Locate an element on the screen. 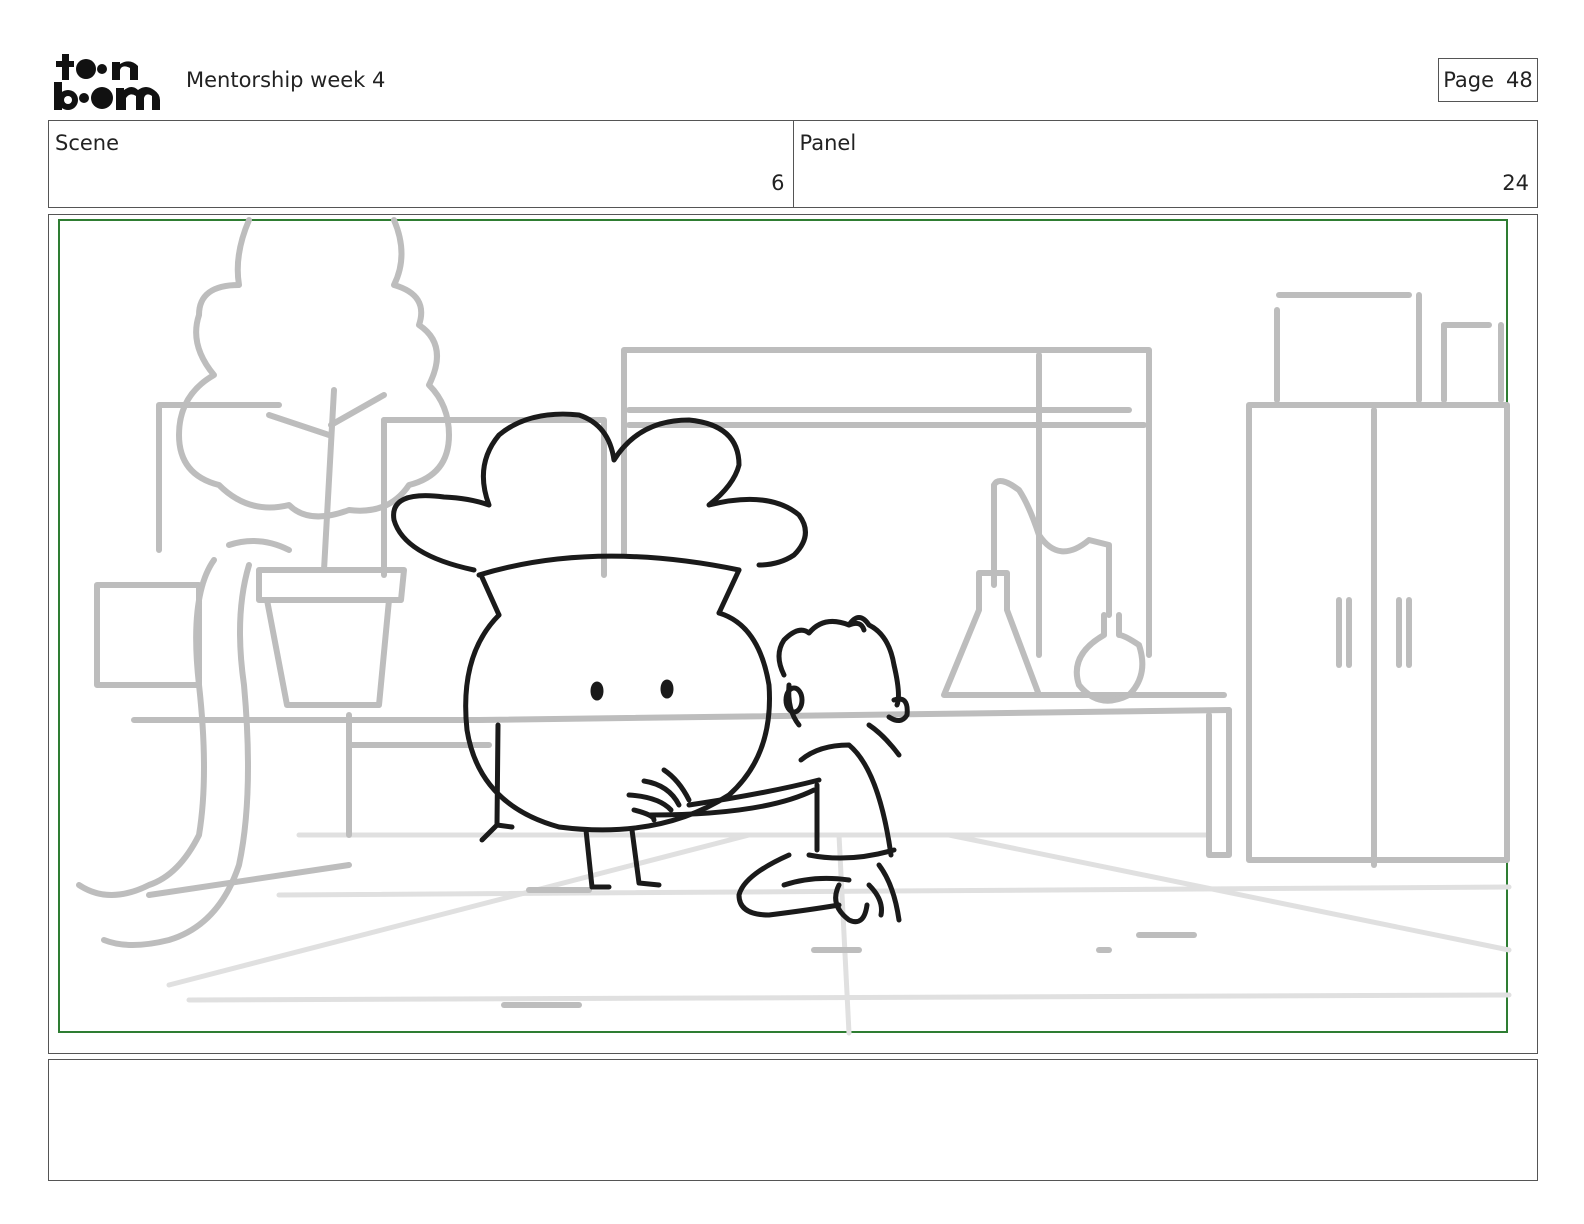 This screenshot has height=1224, width=1584. page-indicator: Page 48 is located at coordinates (1488, 80).